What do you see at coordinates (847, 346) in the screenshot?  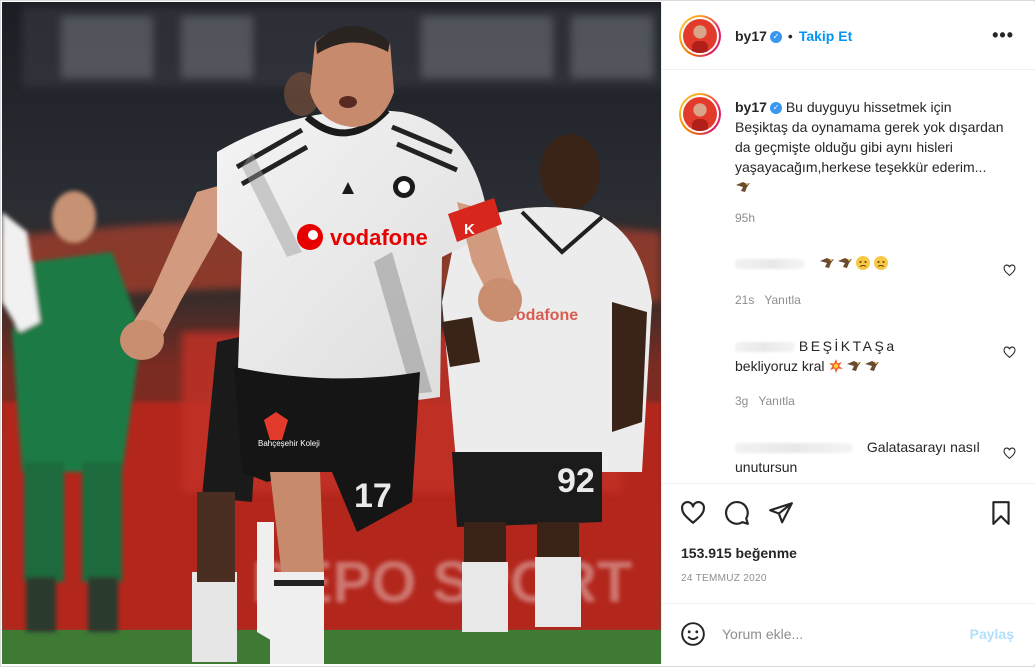 I see `comment-2-text: BEŞİKTAŞa` at bounding box center [847, 346].